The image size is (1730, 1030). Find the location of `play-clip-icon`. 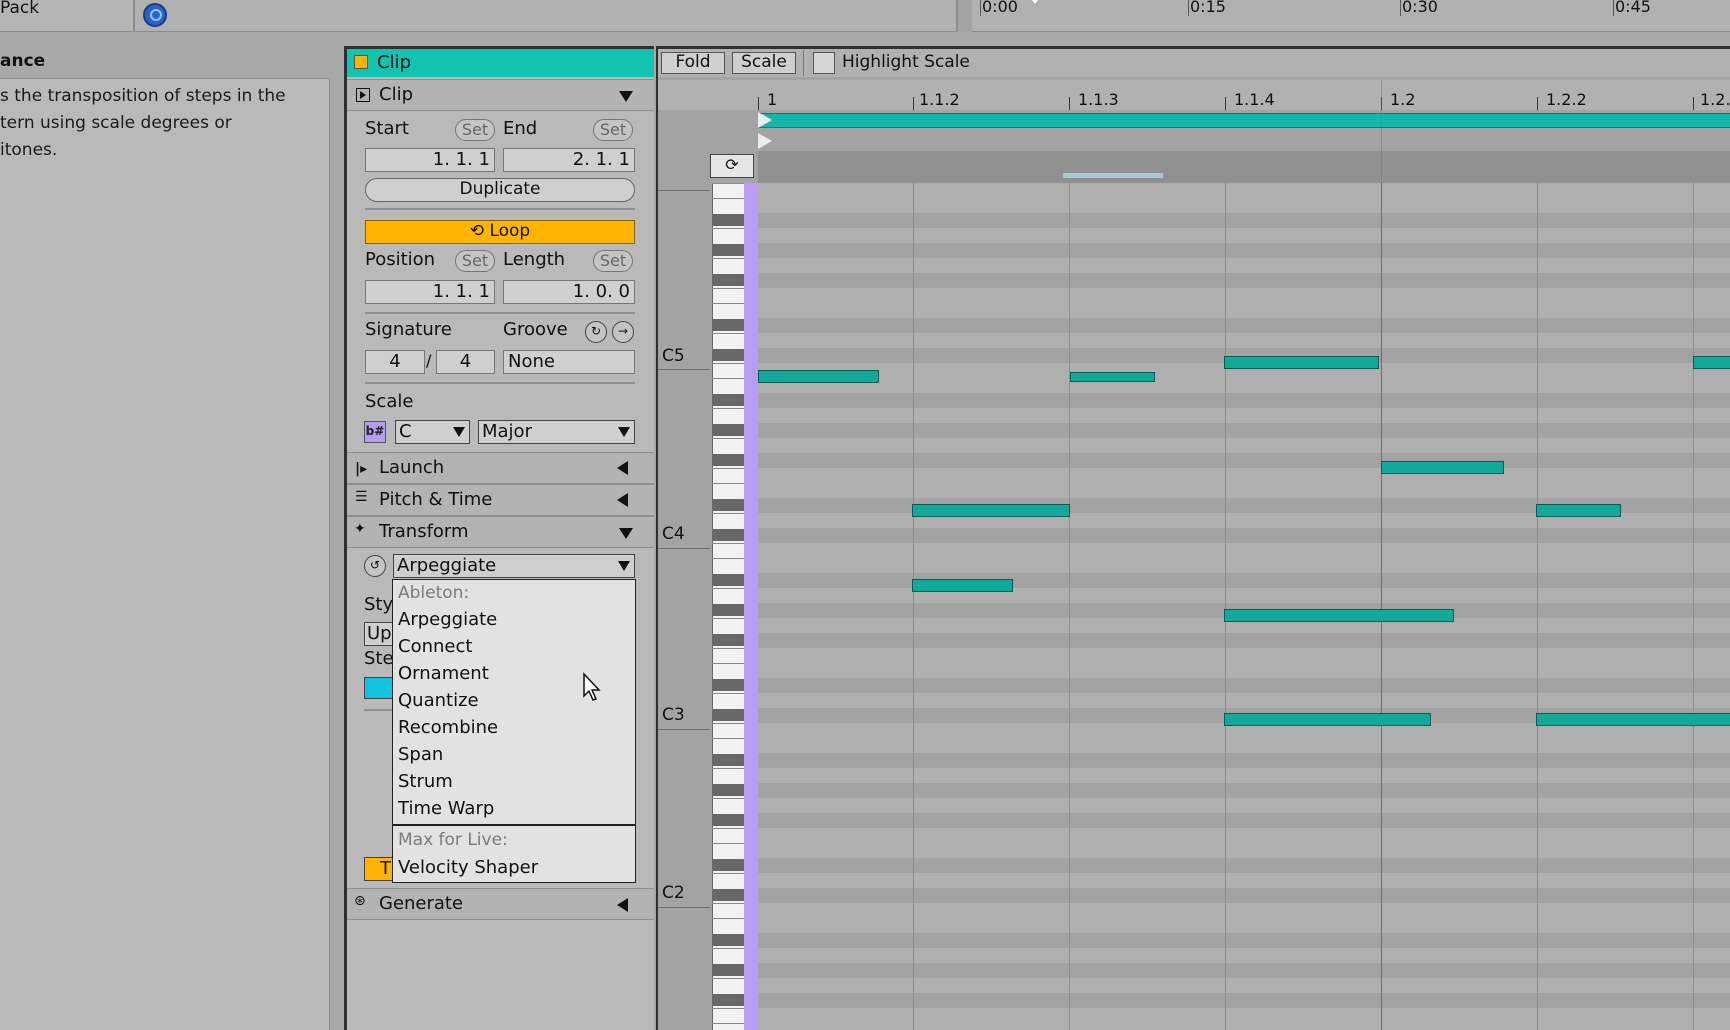

play-clip-icon is located at coordinates (363, 95).